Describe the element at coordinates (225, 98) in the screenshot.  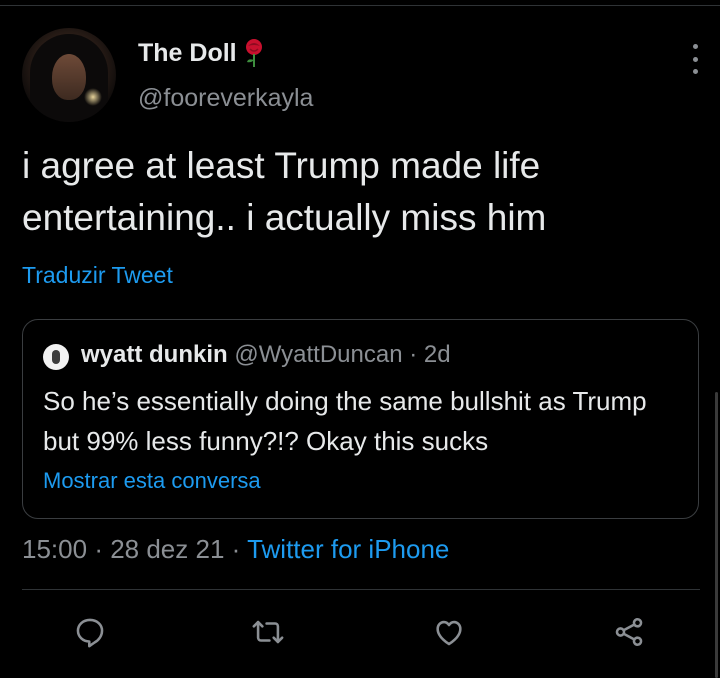
I see `author-handle: @fooreverkayla` at that location.